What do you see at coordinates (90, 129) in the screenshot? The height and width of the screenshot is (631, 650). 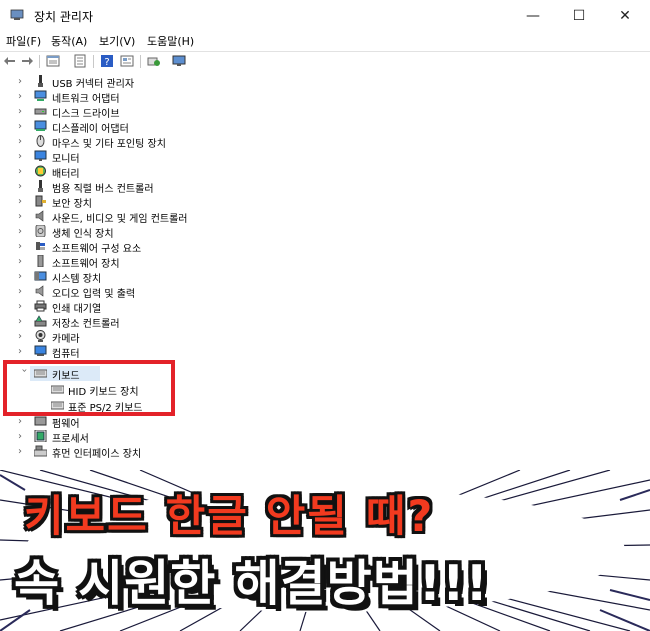 I see `tree-item-label: 디스플레이 어댑터` at bounding box center [90, 129].